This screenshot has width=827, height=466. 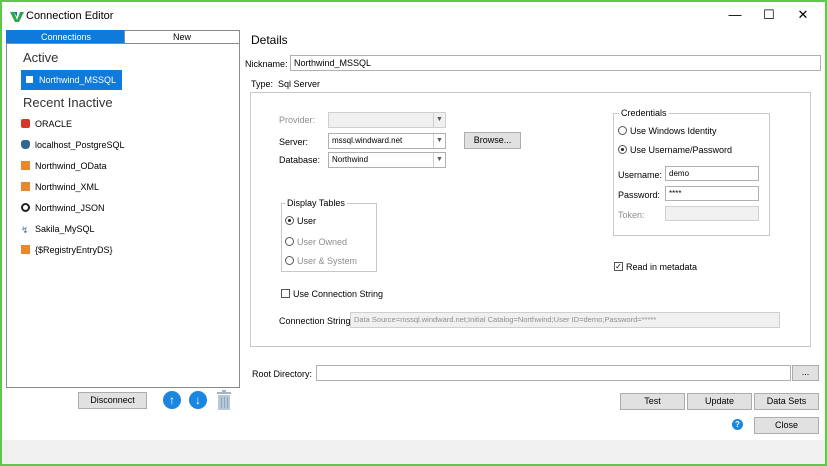 What do you see at coordinates (25, 230) in the screenshot?
I see `mysql-icon: ↯` at bounding box center [25, 230].